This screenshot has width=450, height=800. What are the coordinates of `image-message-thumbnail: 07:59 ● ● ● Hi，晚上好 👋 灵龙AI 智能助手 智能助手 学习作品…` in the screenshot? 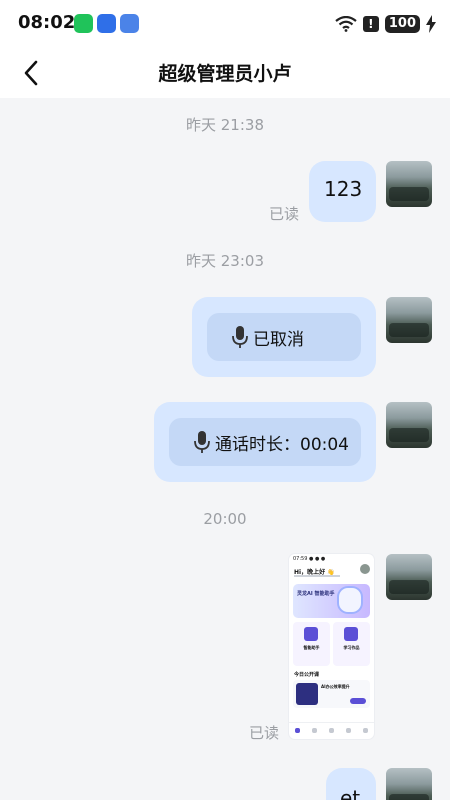 It's located at (331, 646).